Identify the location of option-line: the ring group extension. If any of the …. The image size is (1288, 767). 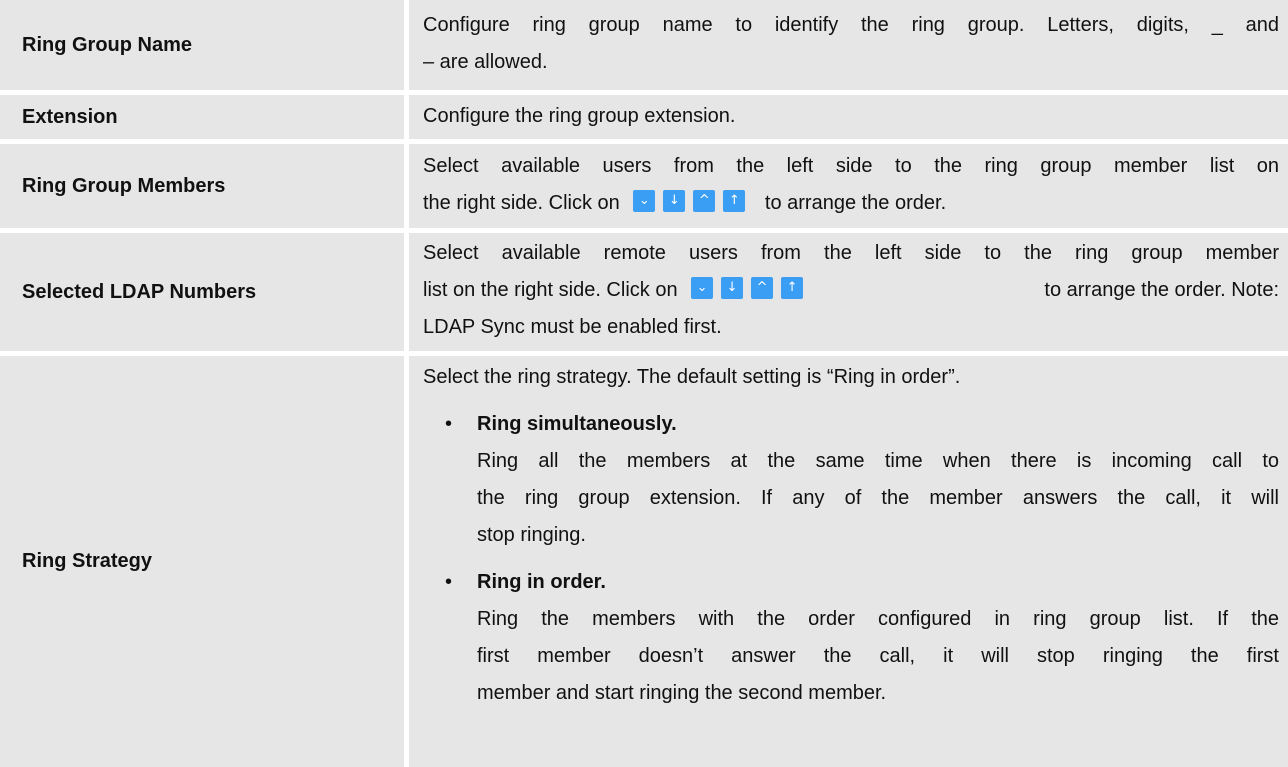
(878, 498).